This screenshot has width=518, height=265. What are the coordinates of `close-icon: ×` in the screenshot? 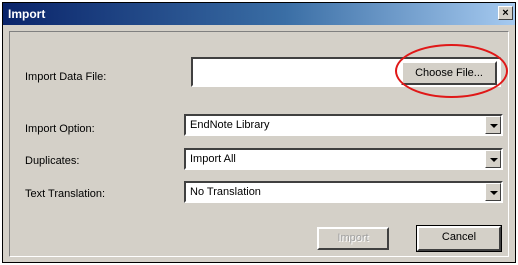 It's located at (505, 13).